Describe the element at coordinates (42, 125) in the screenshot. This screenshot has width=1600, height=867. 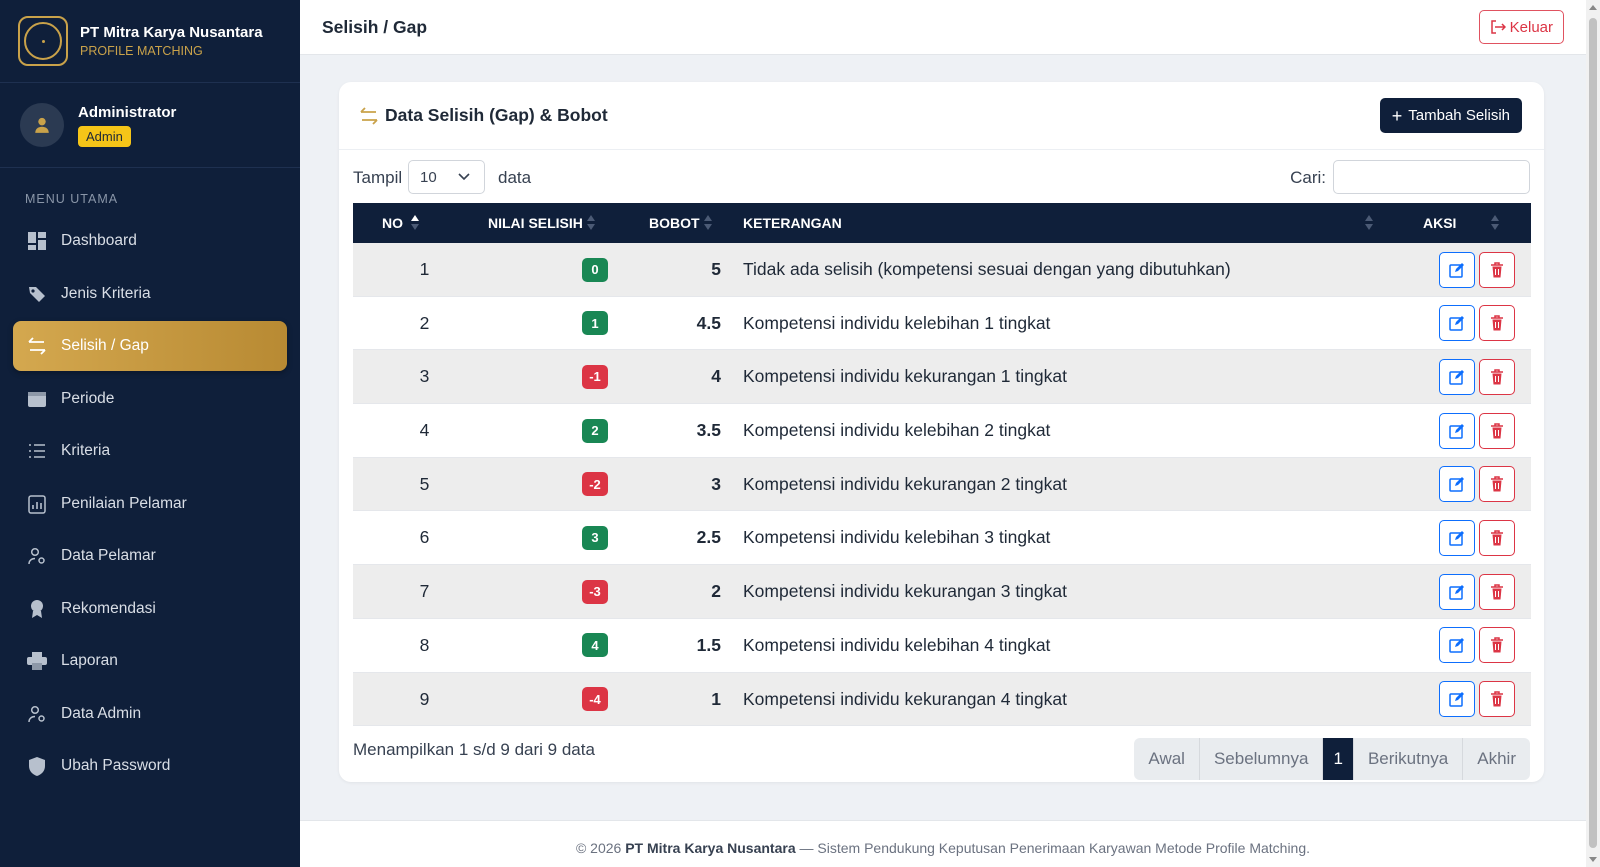
I see `user-icon` at that location.